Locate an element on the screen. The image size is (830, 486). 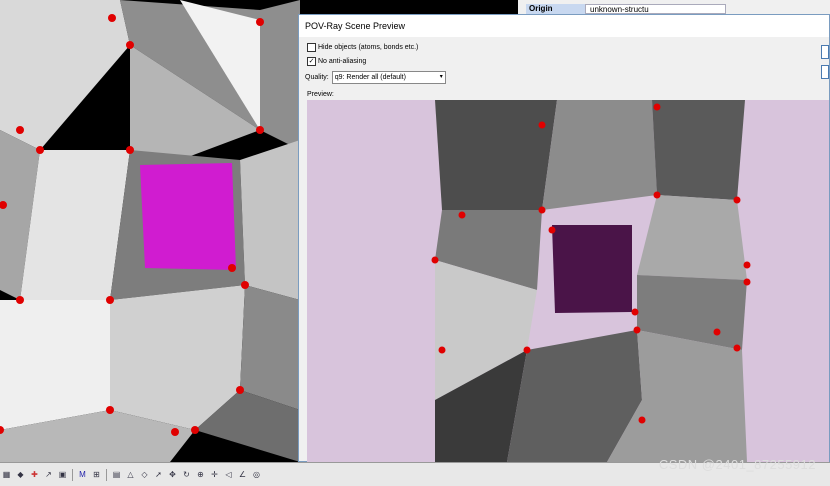
no-antialiasing-checkbox: ✓ is located at coordinates (311, 61).